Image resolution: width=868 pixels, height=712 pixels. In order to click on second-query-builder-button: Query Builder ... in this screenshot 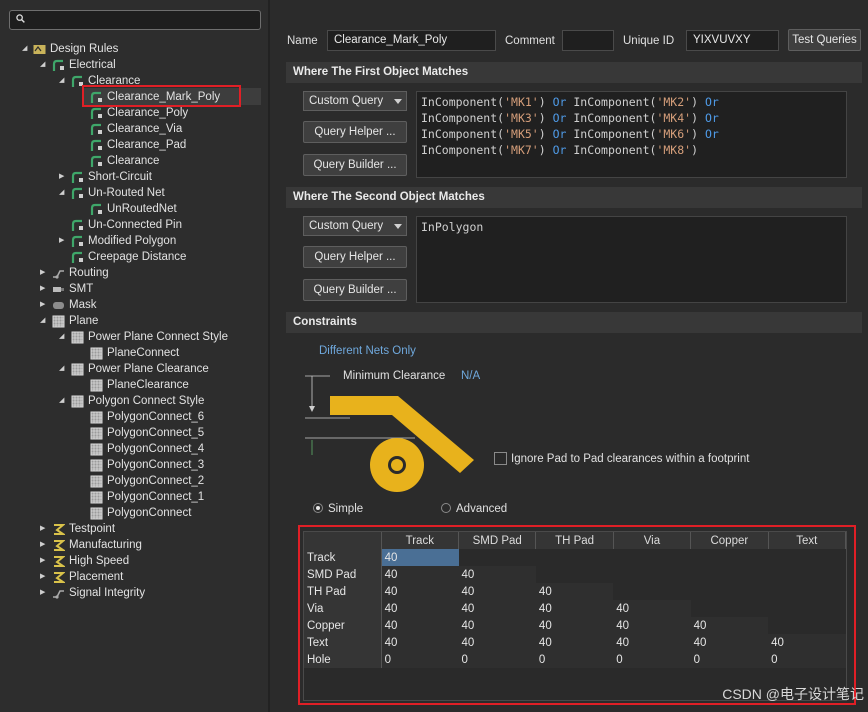, I will do `click(355, 290)`.